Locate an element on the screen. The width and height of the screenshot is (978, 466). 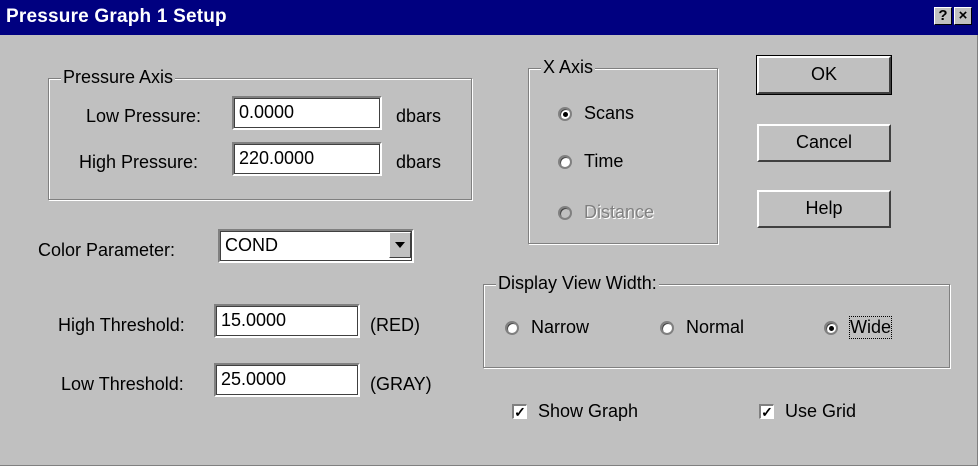
show-graph-checkbox: ✓ is located at coordinates (519, 411).